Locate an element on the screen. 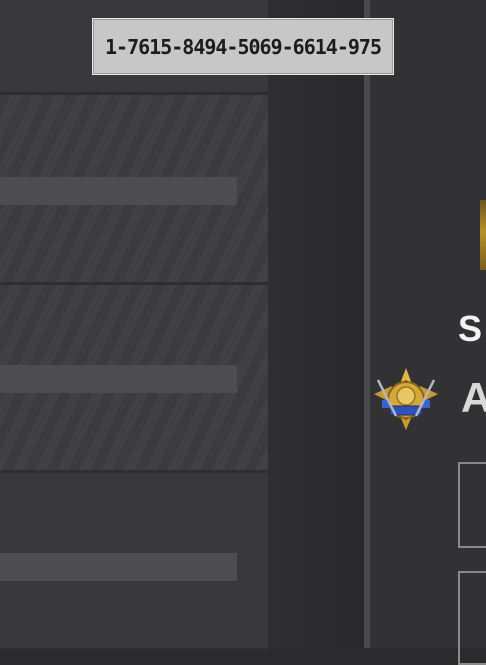 The height and width of the screenshot is (665, 486). player-name: S is located at coordinates (470, 328).